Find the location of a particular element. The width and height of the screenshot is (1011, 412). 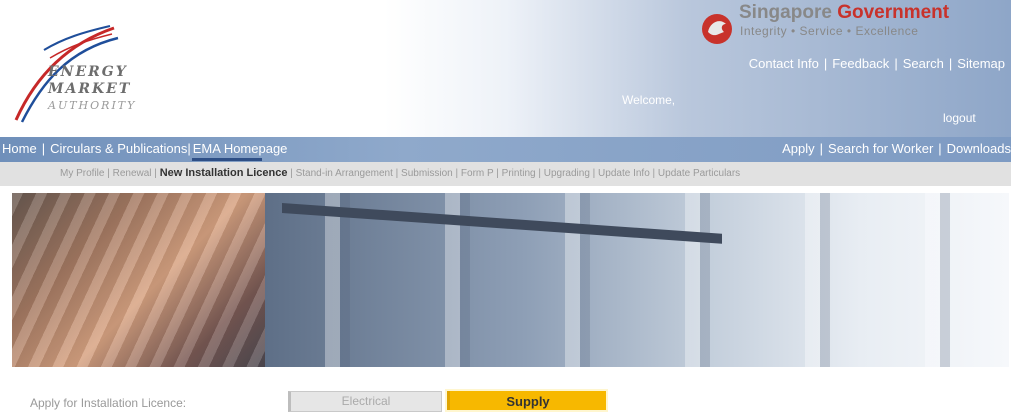

subnav-update-info: Update Info is located at coordinates (624, 173).